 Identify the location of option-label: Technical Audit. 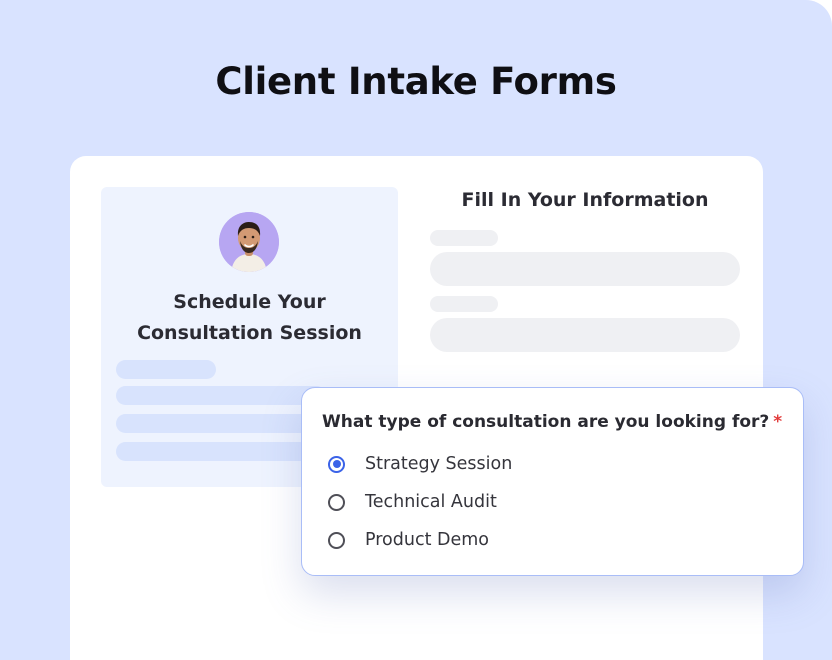
(431, 502).